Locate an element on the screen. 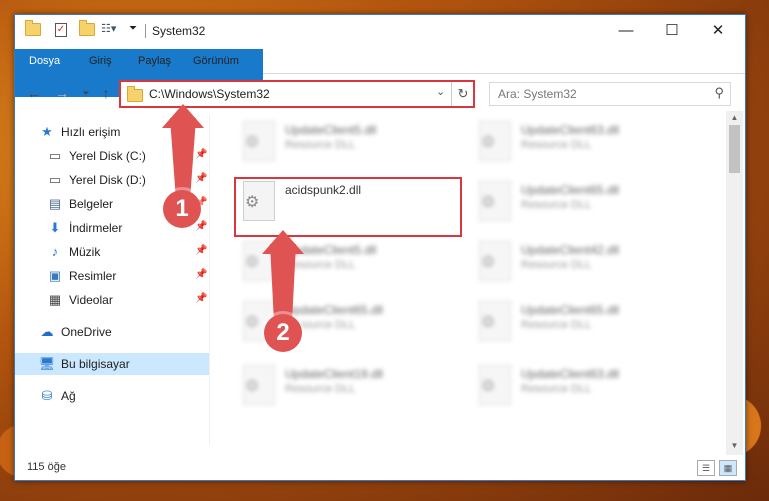 This screenshot has height=501, width=769. back-arrow-icon: ← is located at coordinates (34, 93).